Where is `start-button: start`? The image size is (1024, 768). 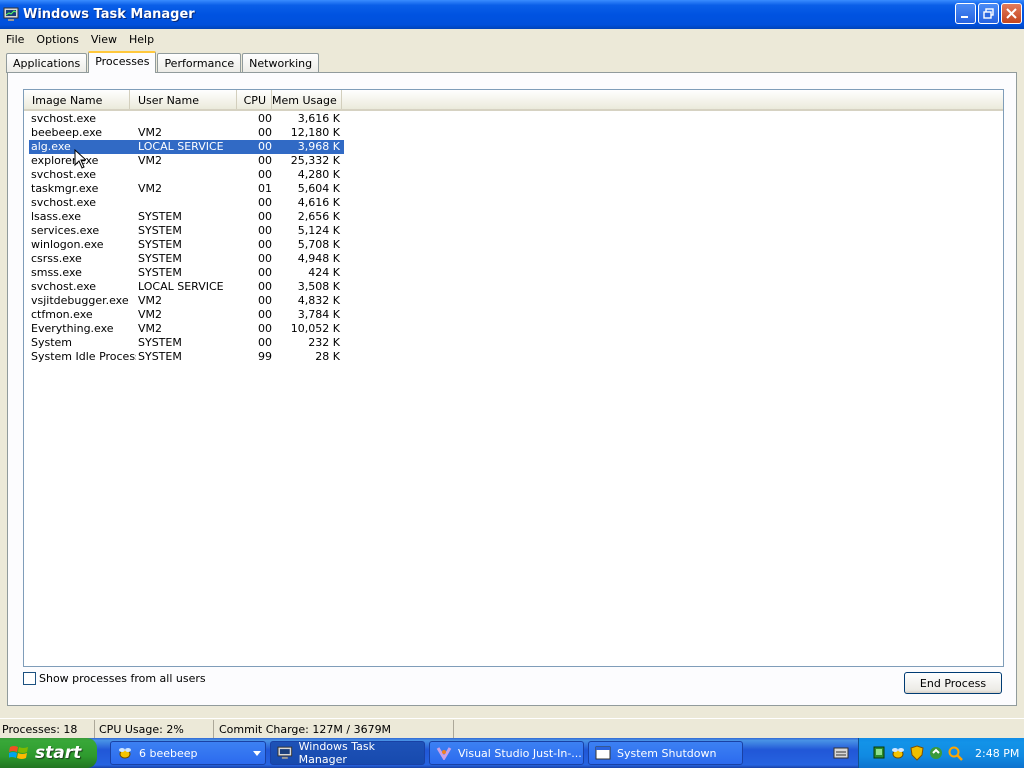 start-button: start is located at coordinates (48, 753).